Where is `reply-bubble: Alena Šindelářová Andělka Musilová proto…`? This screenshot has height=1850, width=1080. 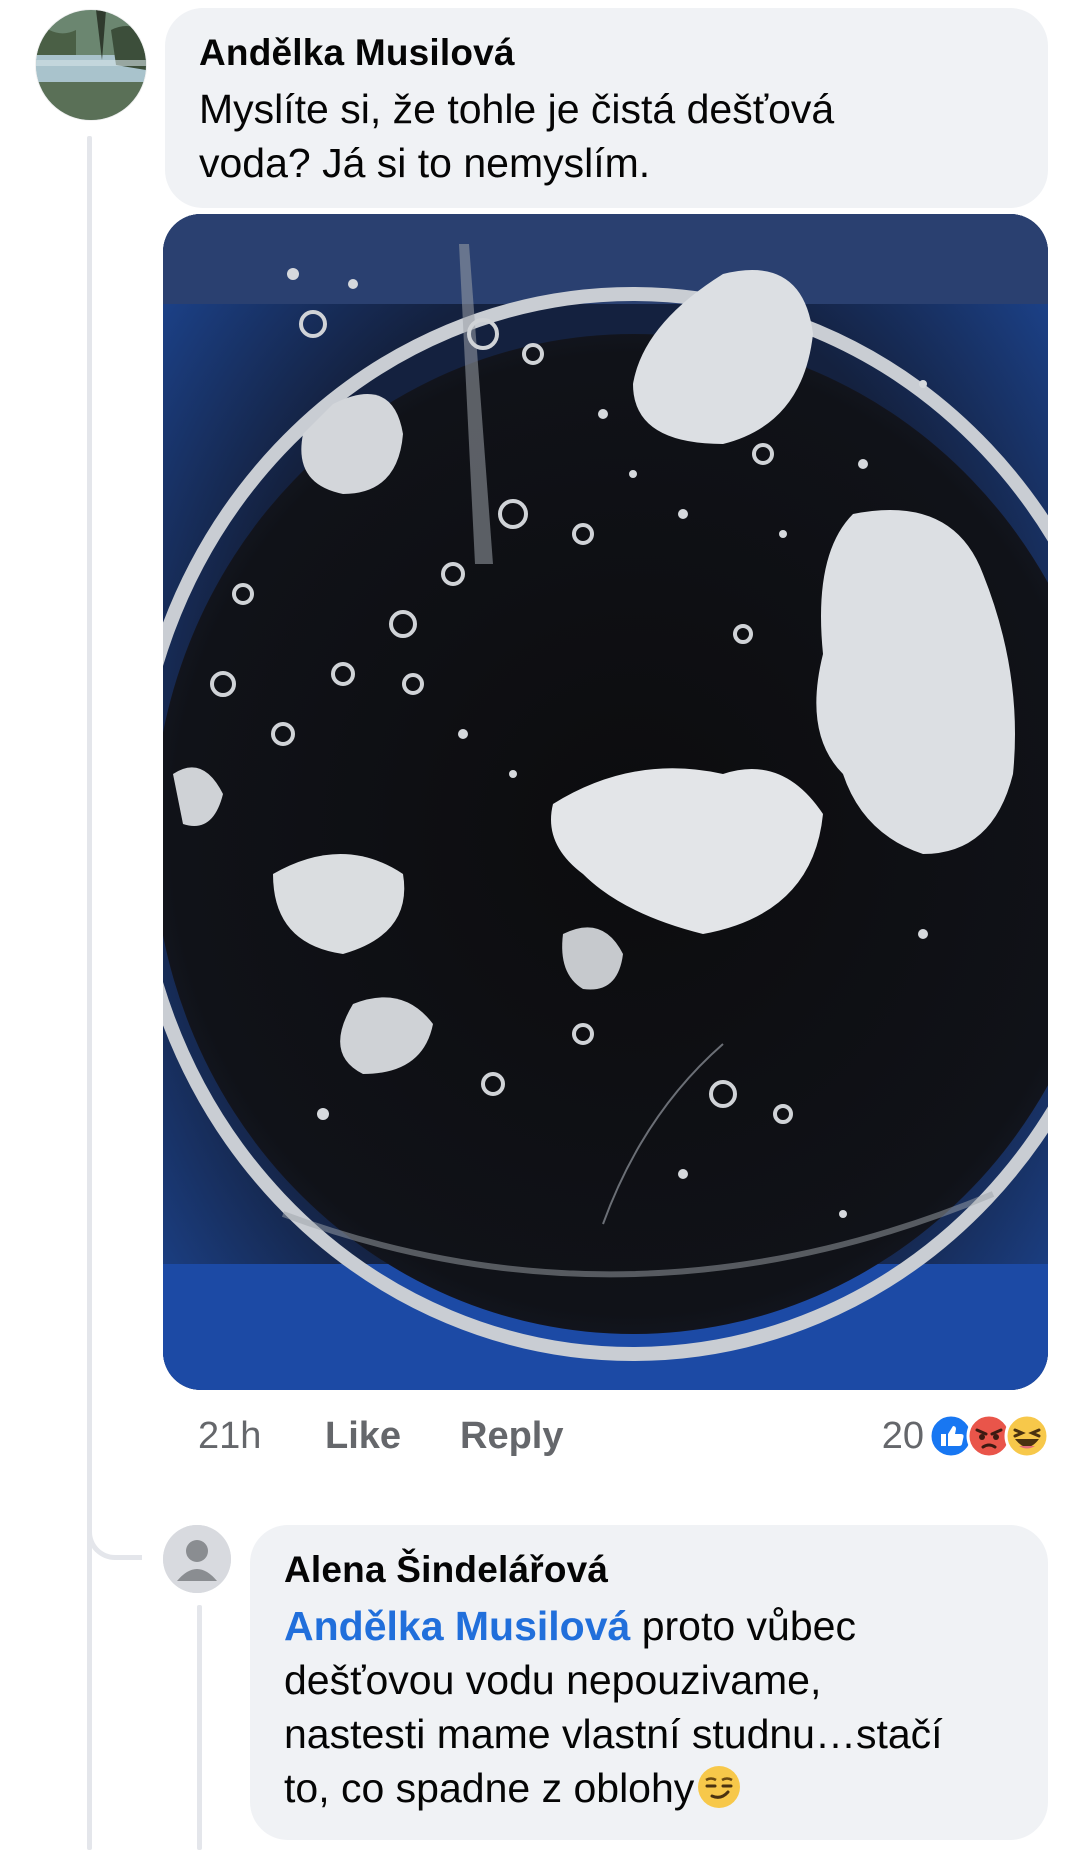 reply-bubble: Alena Šindelářová Andělka Musilová proto… is located at coordinates (649, 1682).